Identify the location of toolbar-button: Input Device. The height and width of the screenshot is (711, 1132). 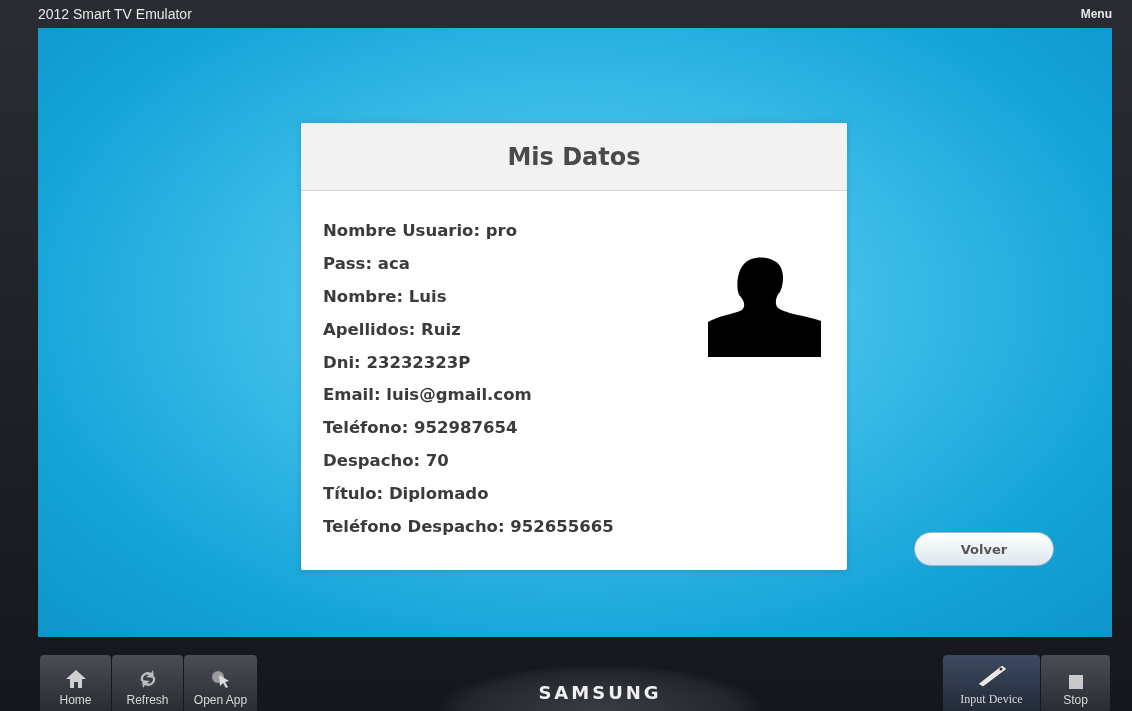
(991, 683).